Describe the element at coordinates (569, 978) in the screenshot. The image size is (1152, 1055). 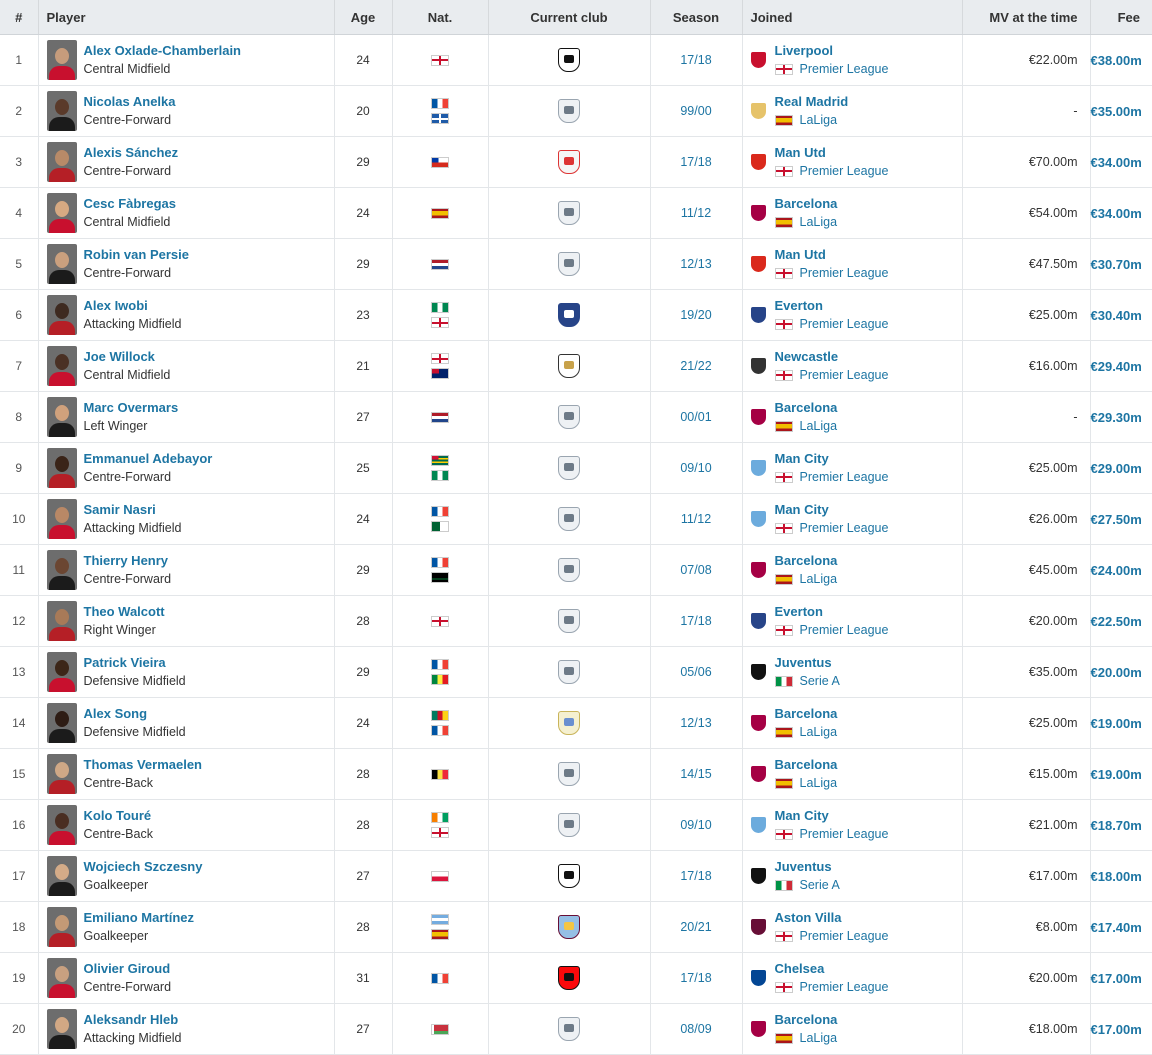
I see `ac-milan-crest-icon` at that location.